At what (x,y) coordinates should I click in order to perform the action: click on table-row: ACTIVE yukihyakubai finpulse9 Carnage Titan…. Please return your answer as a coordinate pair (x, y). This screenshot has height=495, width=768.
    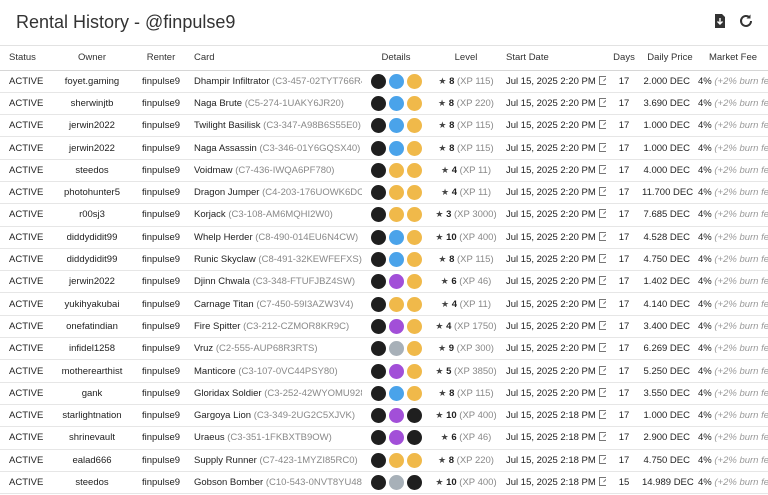
    Looking at the image, I should click on (384, 304).